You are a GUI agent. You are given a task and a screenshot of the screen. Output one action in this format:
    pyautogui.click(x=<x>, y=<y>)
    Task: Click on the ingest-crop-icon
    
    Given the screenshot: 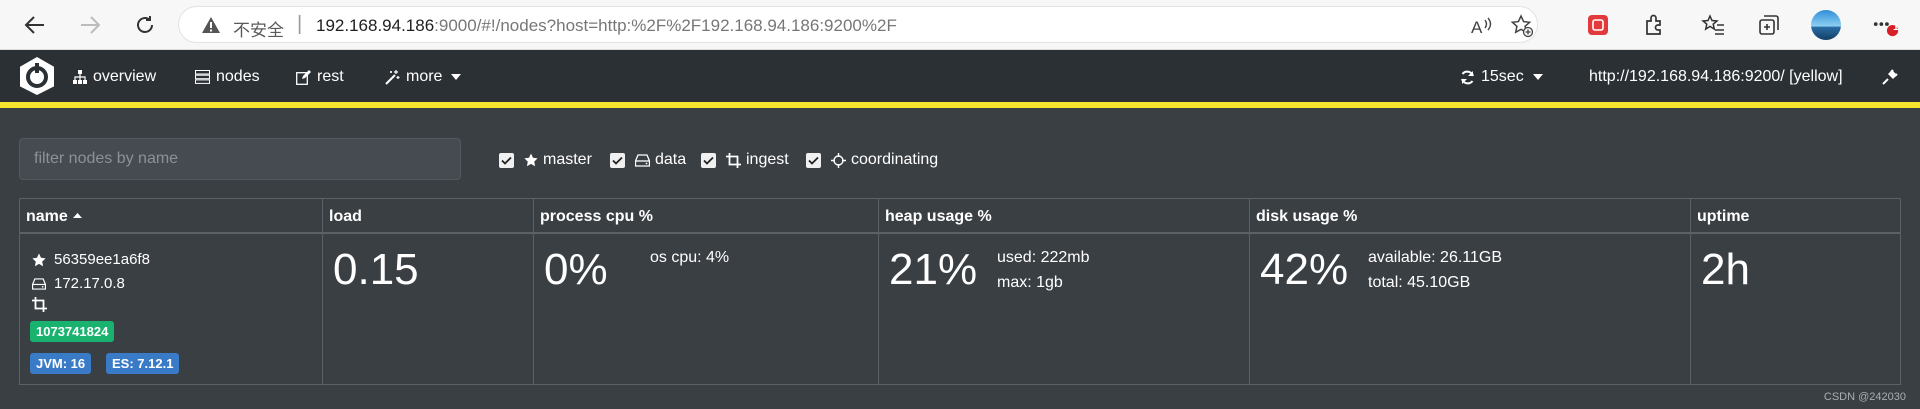 What is the action you would take?
    pyautogui.click(x=39, y=304)
    